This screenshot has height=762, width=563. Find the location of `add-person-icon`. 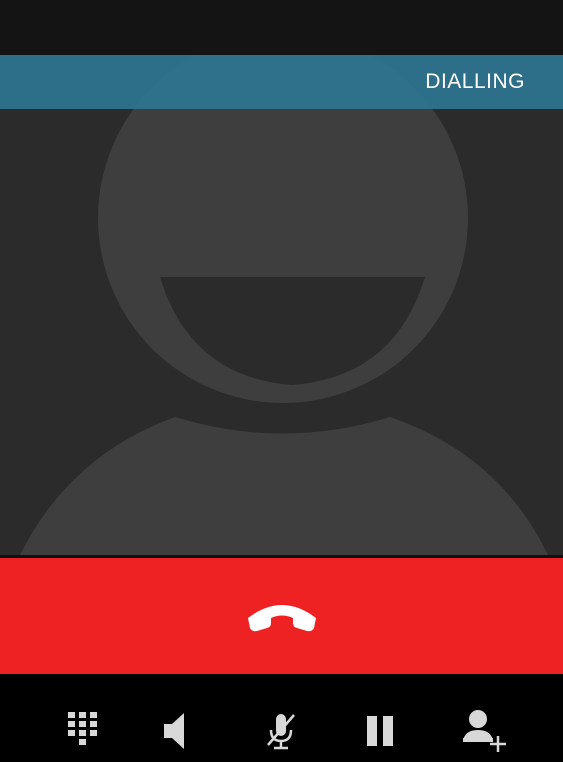

add-person-icon is located at coordinates (484, 731).